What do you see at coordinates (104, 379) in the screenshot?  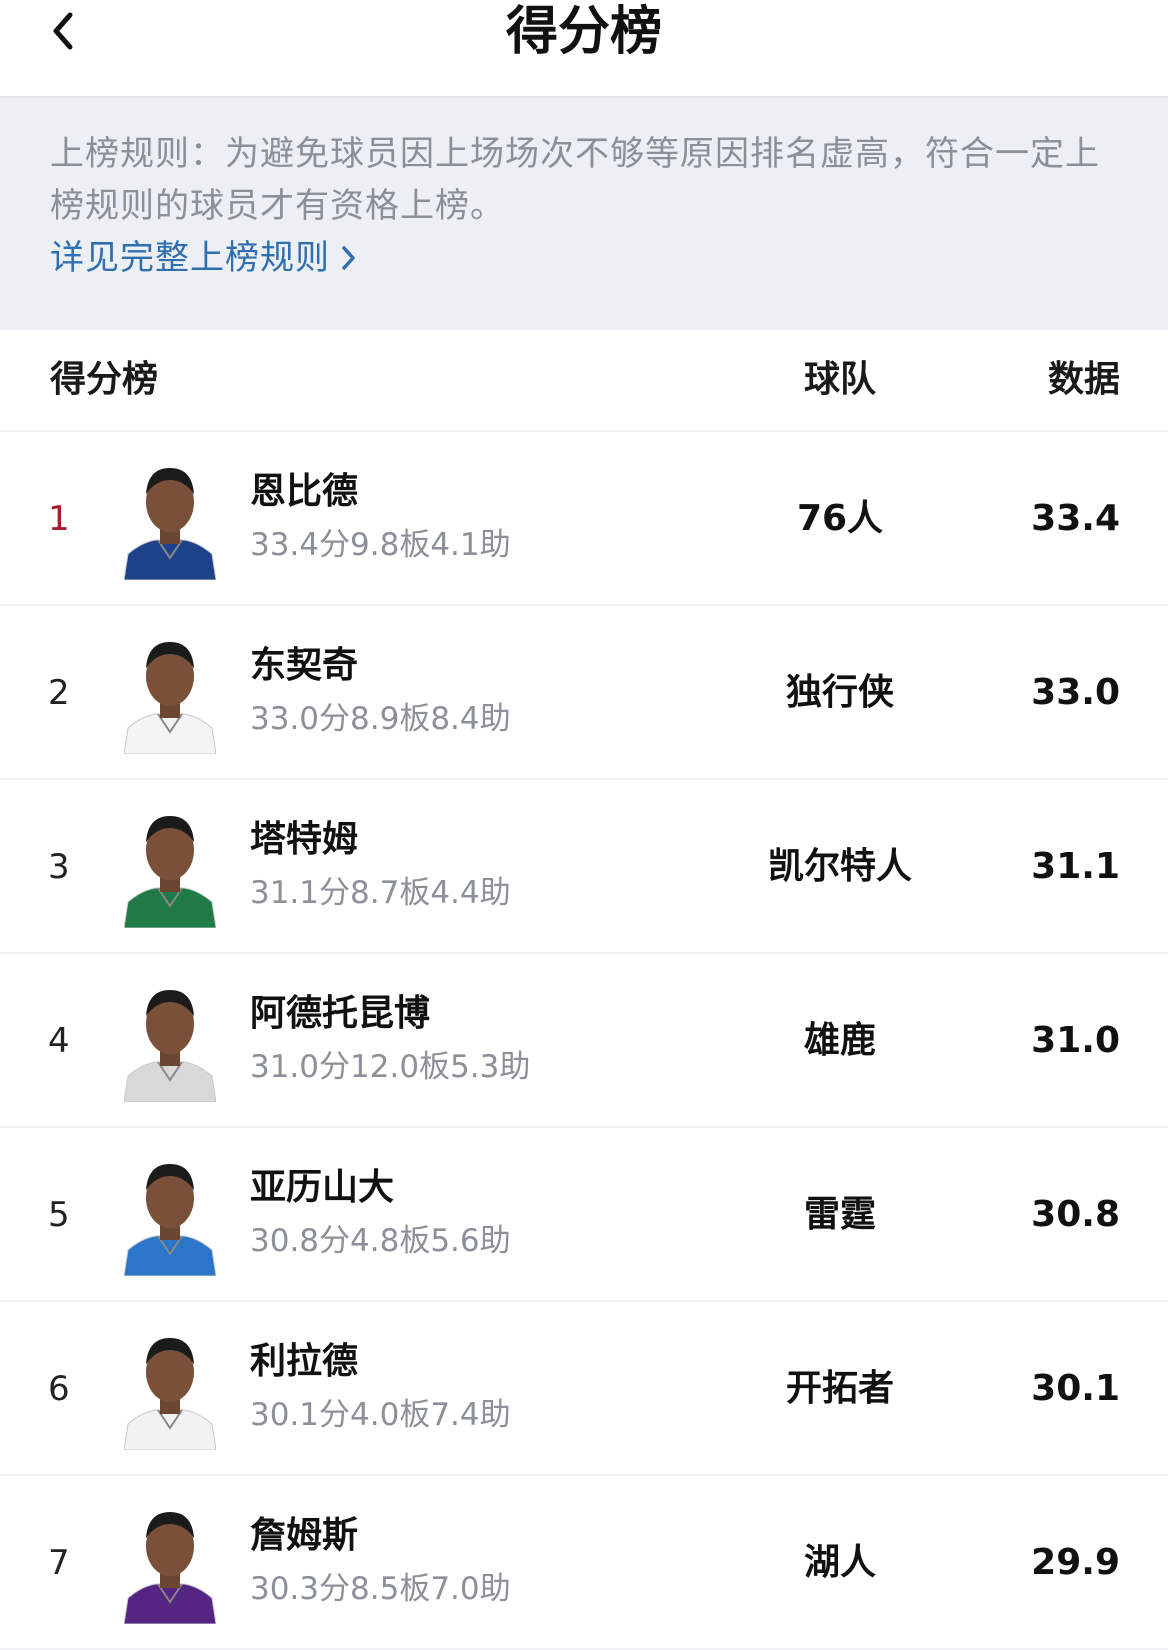 I see `column-header-ranking: 得分榜` at bounding box center [104, 379].